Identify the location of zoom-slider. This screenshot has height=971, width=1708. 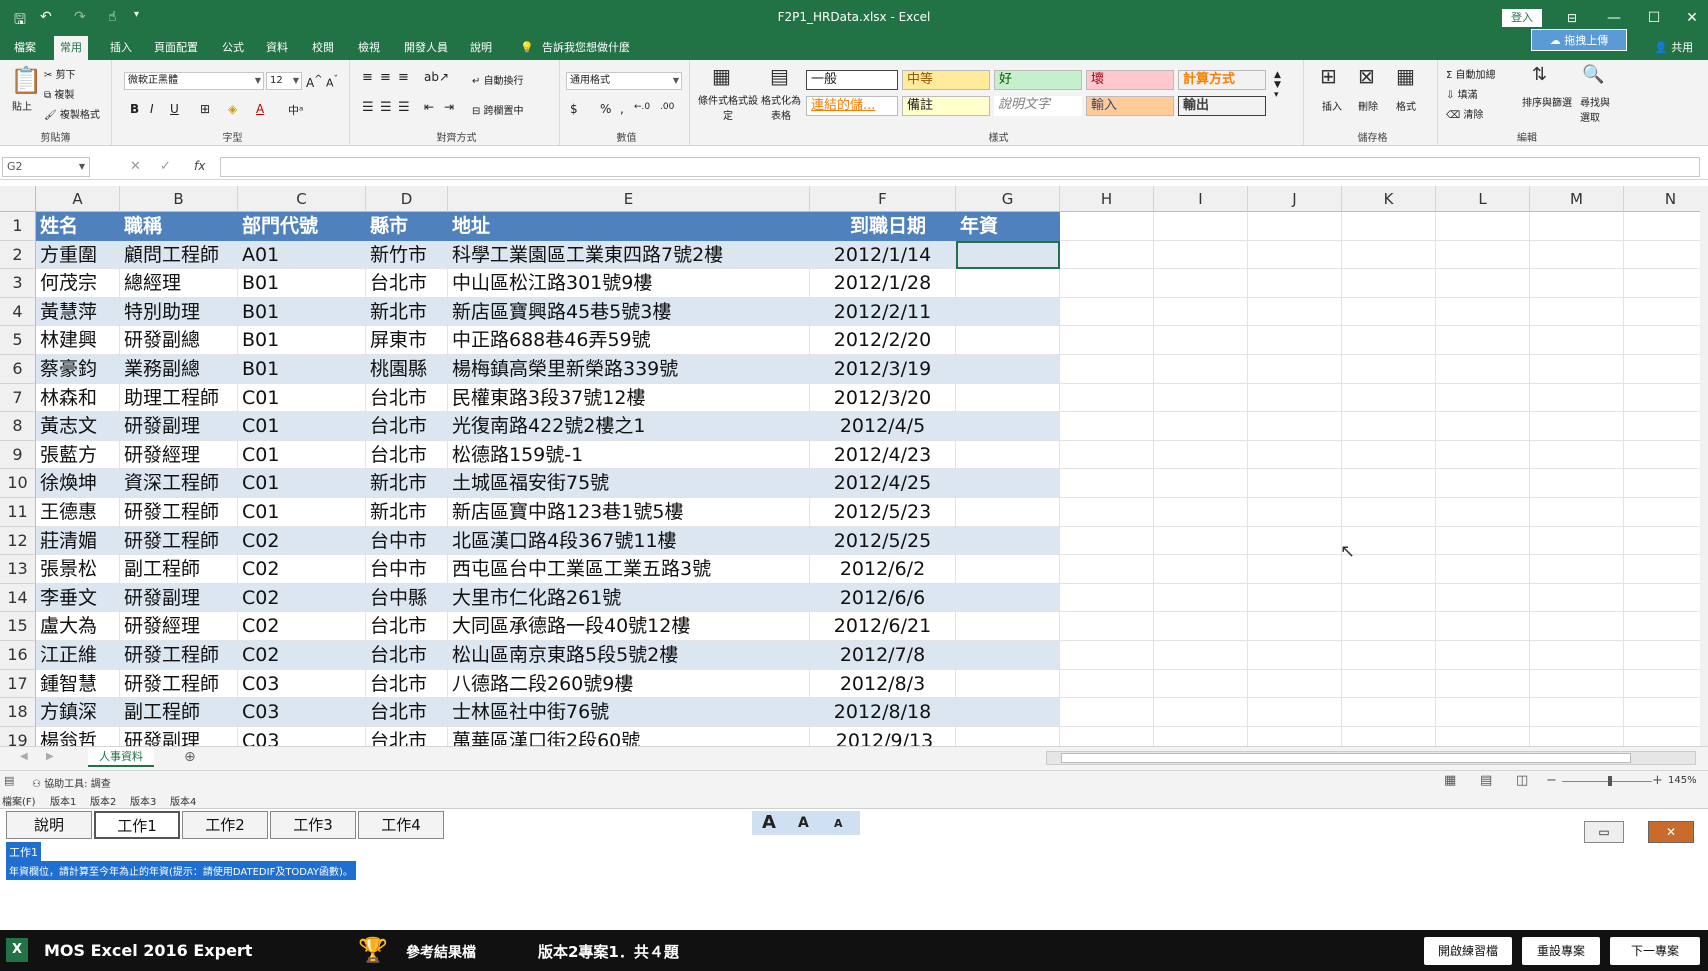
(1607, 781).